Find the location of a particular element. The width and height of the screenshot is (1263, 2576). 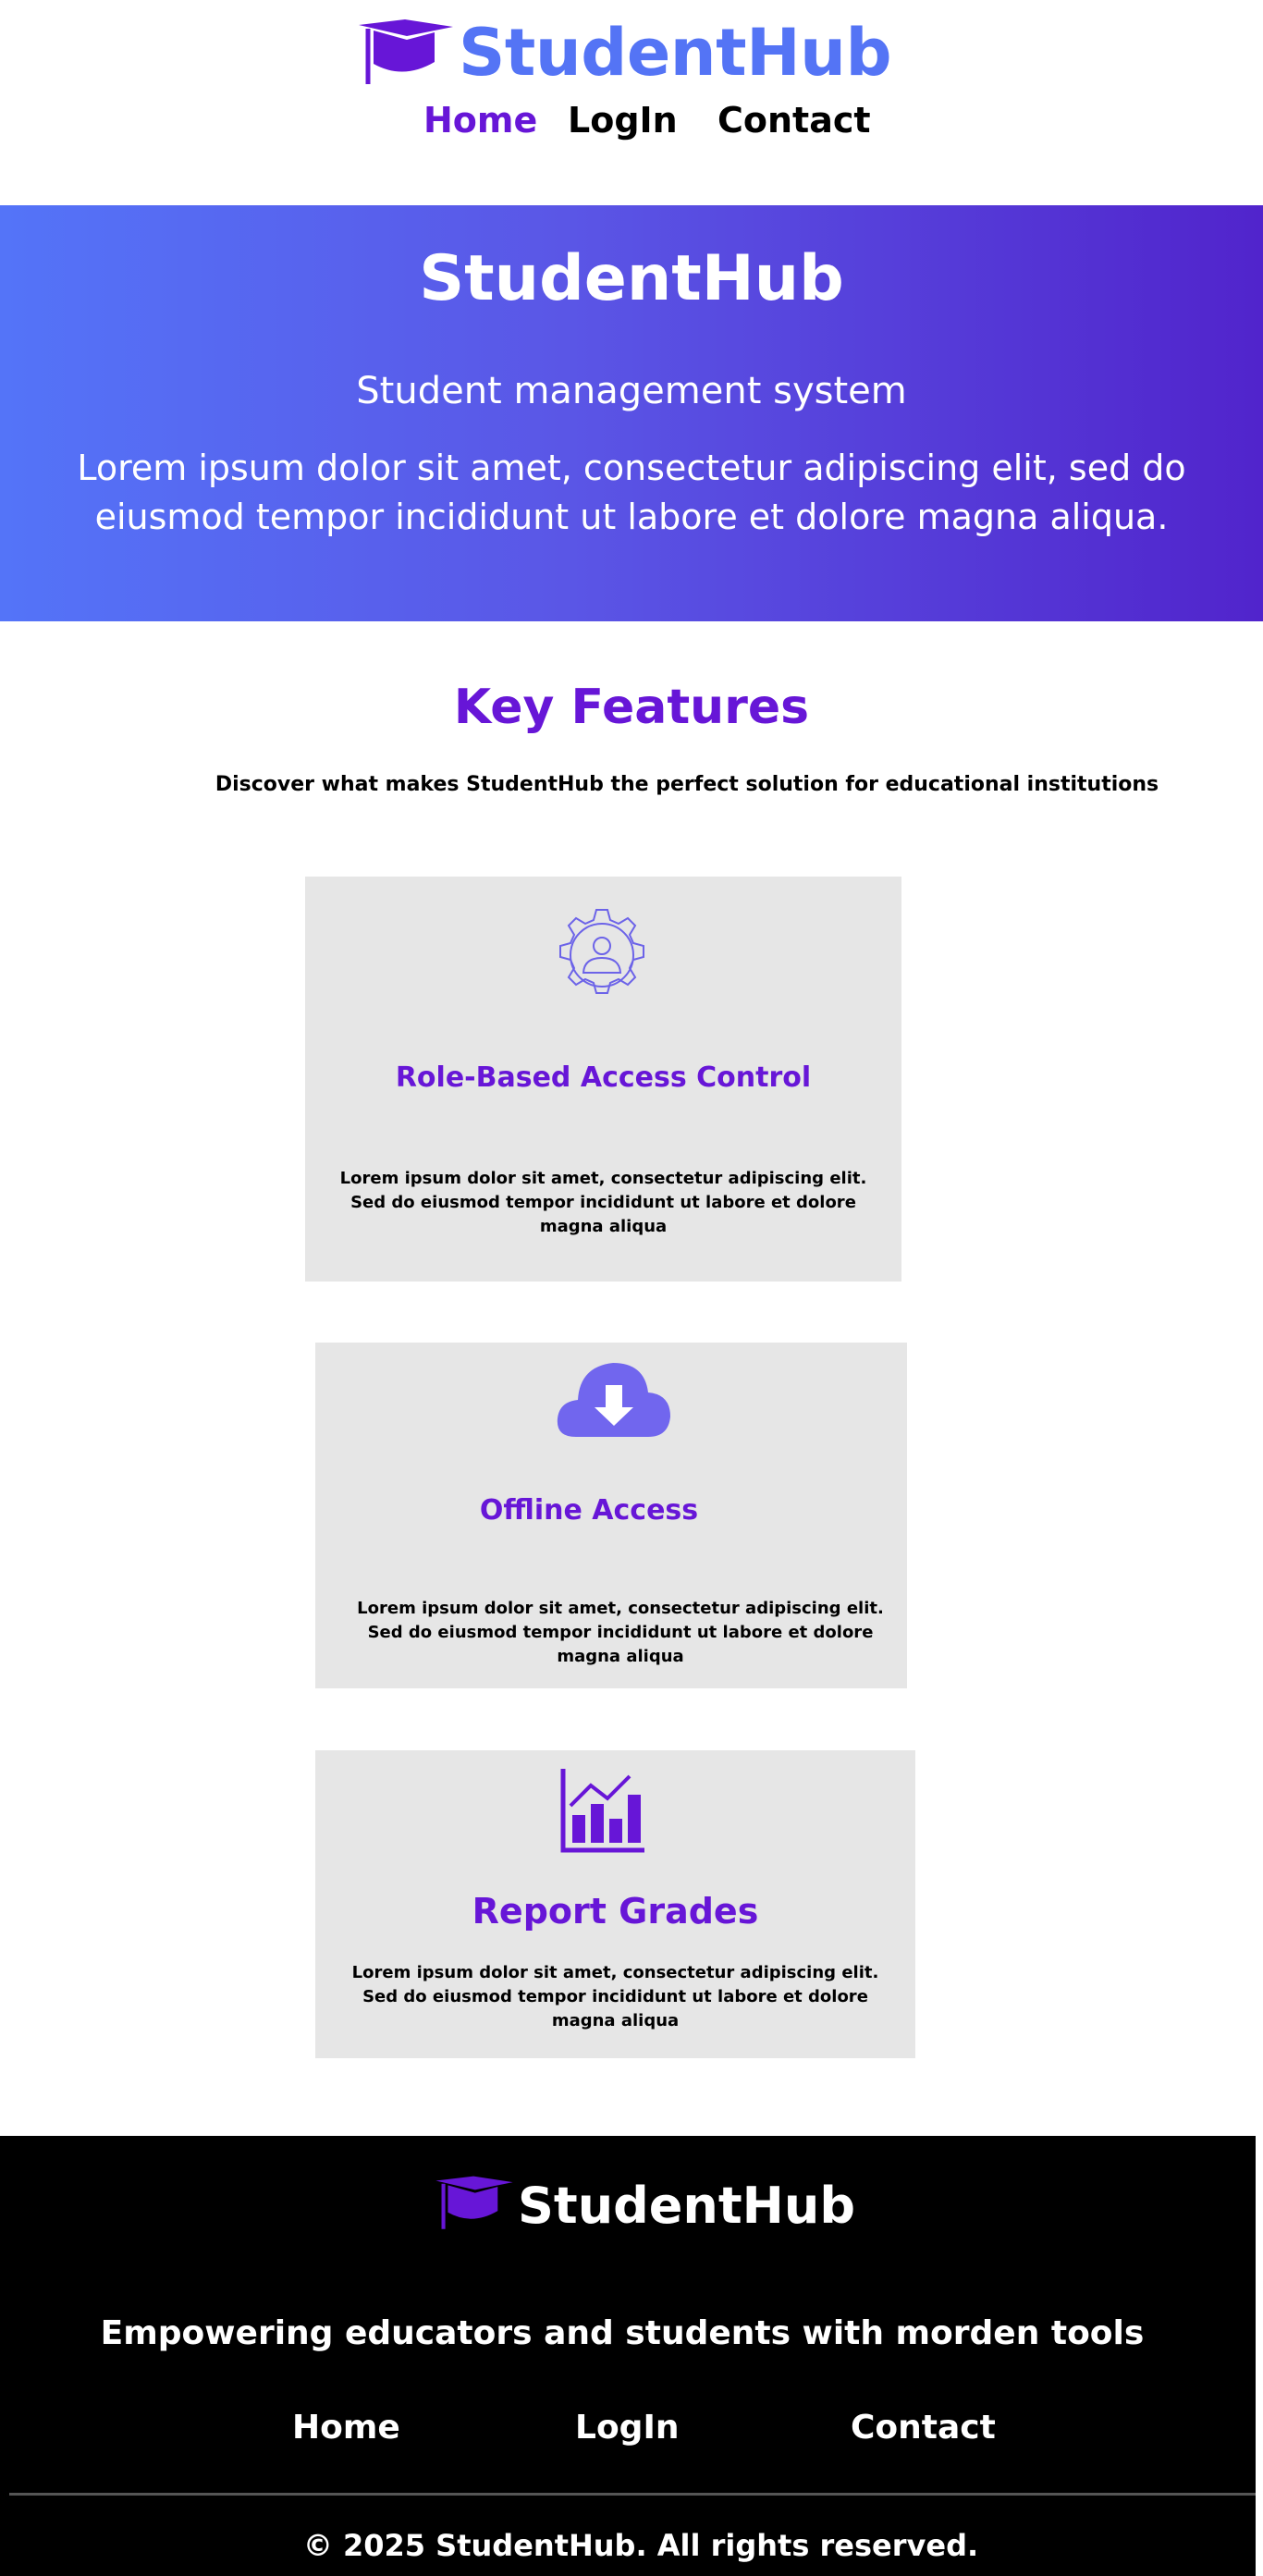

nav-home-link: Home is located at coordinates (480, 121).